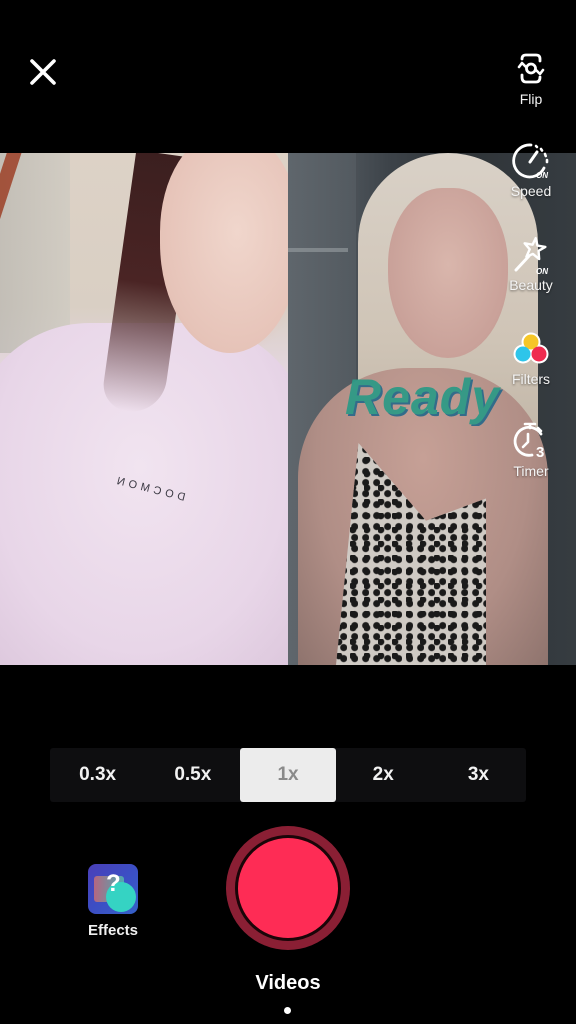 This screenshot has width=576, height=1024. Describe the element at coordinates (531, 285) in the screenshot. I see `beauty-label: Beauty` at that location.